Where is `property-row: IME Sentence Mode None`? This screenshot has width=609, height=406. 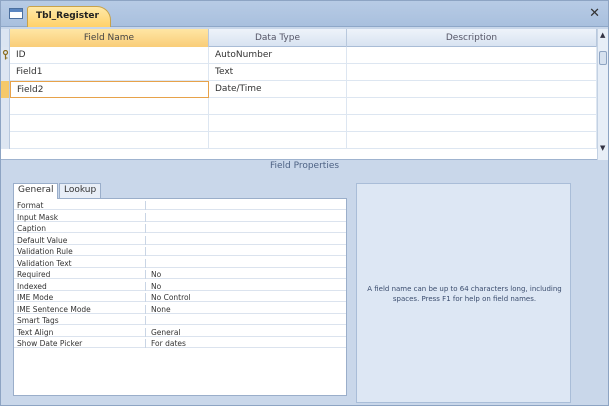 property-row: IME Sentence Mode None is located at coordinates (180, 309).